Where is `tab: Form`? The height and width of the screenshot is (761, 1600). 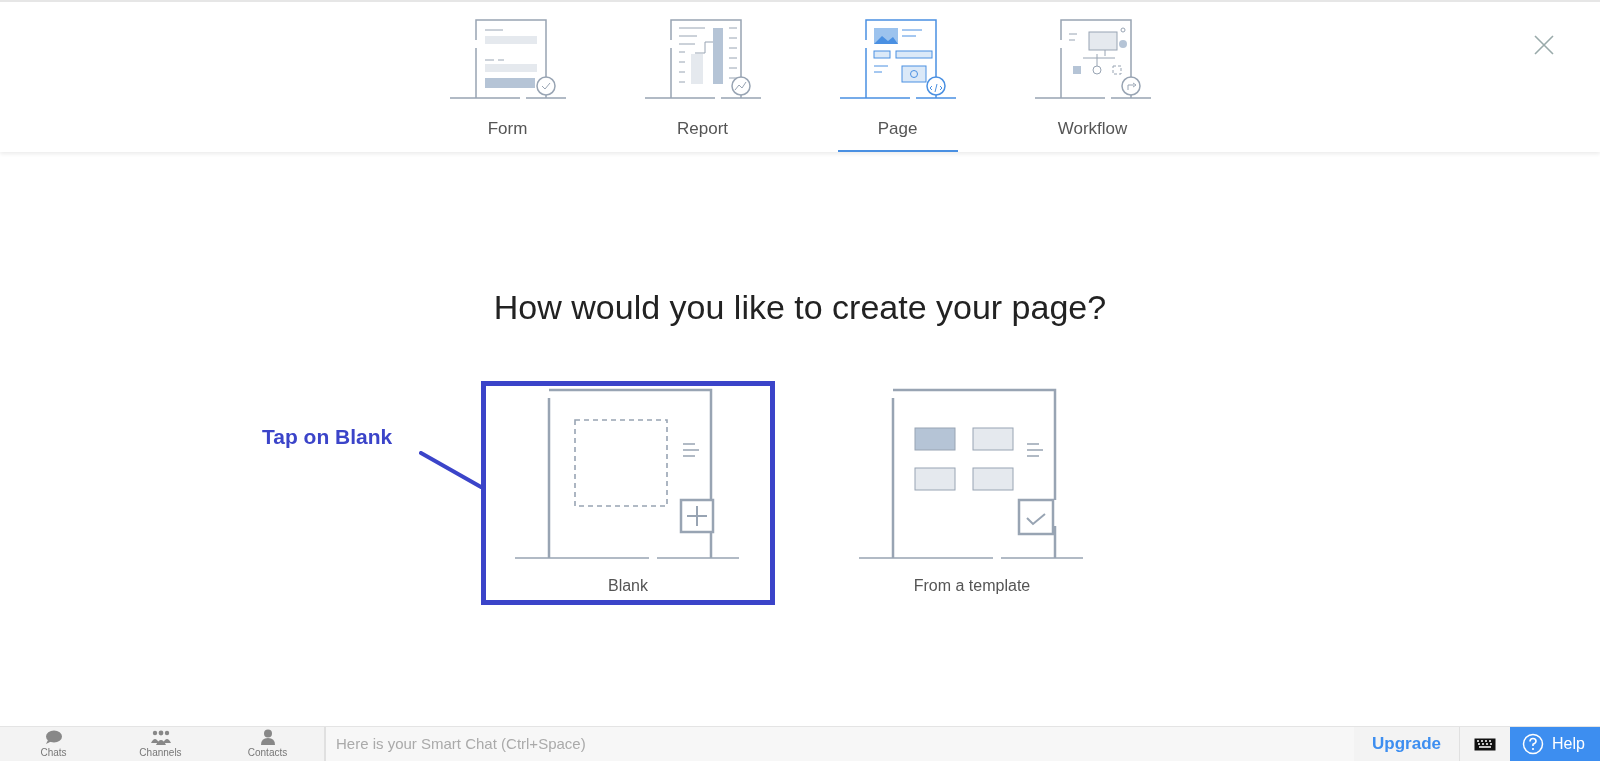
tab: Form is located at coordinates (507, 77).